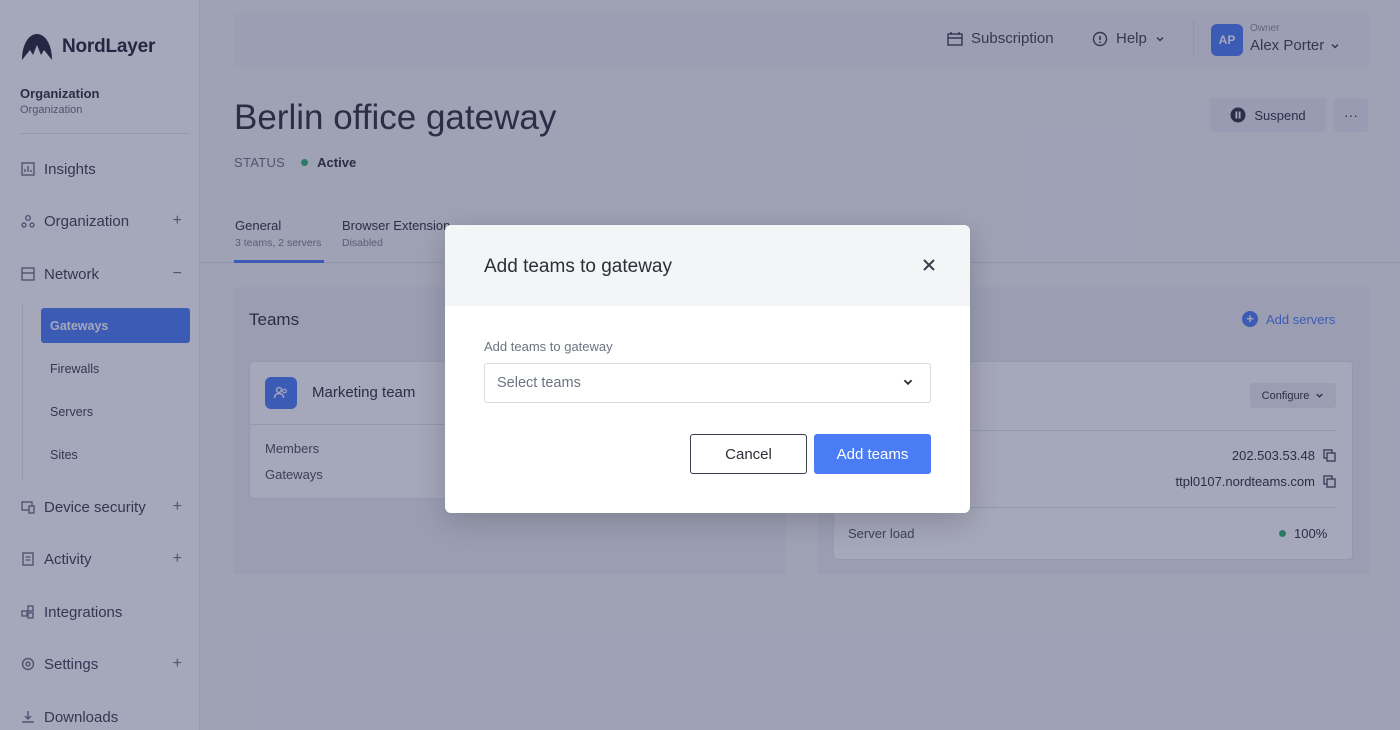  Describe the element at coordinates (539, 383) in the screenshot. I see `select-placeholder: Select teams` at that location.